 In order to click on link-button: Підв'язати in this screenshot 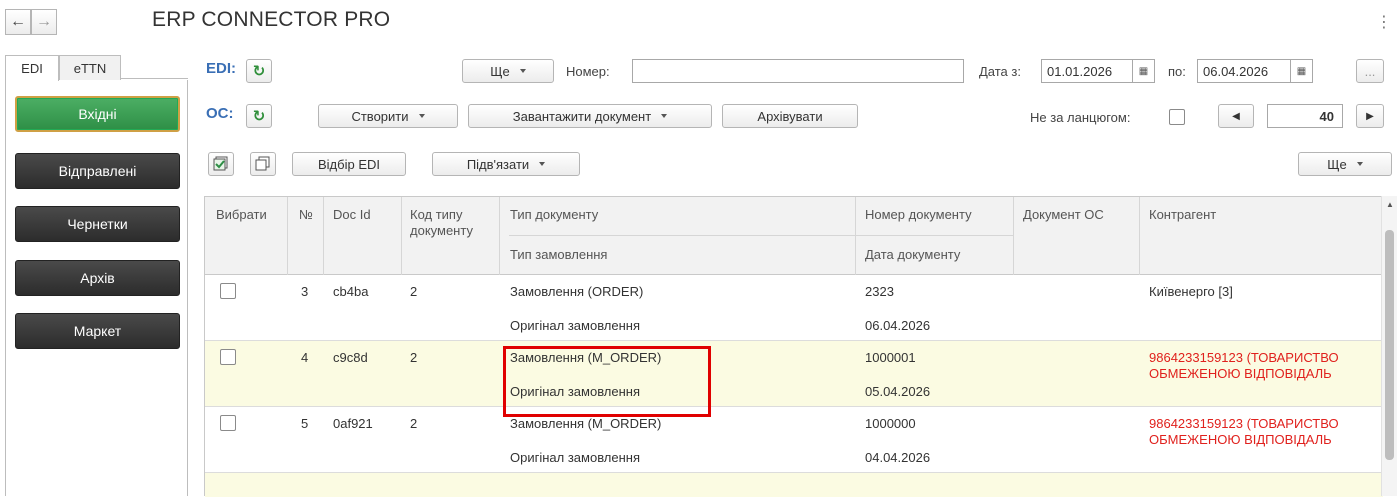, I will do `click(506, 164)`.